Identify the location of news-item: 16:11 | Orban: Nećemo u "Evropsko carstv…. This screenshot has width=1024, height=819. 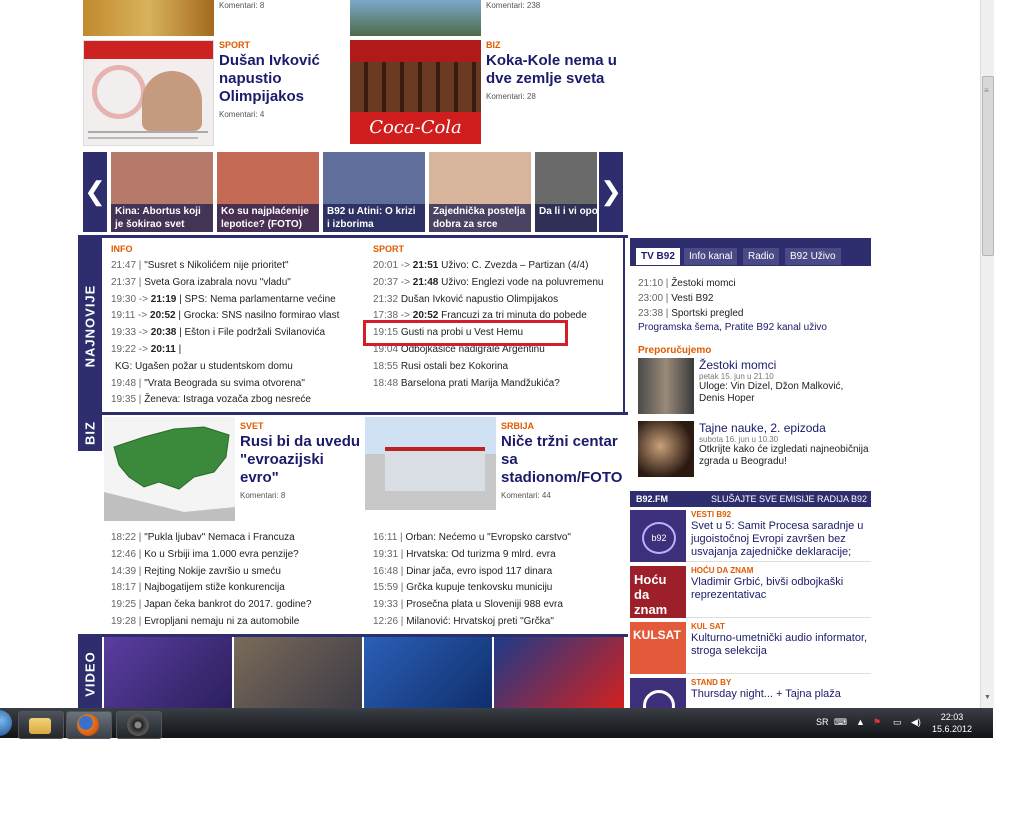
(472, 538).